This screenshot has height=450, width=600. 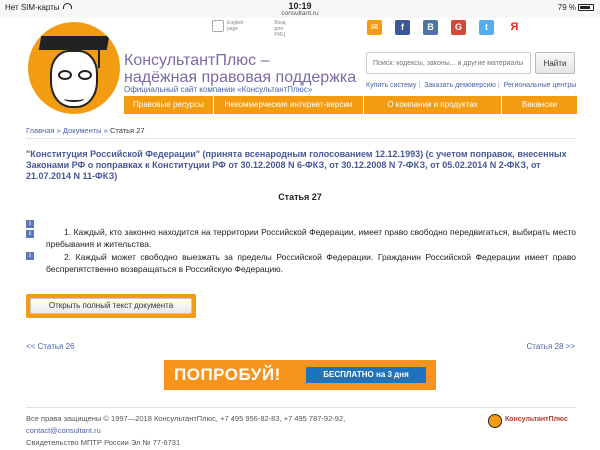 I want to click on google-plus-icon: G, so click(x=458, y=27).